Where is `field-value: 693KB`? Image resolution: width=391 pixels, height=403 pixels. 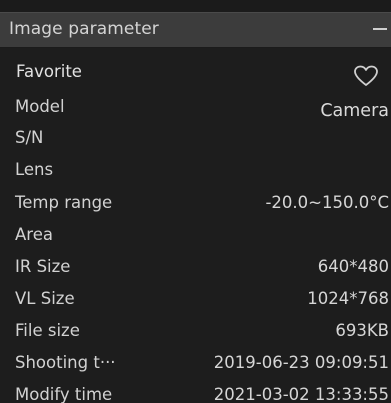 field-value: 693KB is located at coordinates (362, 330).